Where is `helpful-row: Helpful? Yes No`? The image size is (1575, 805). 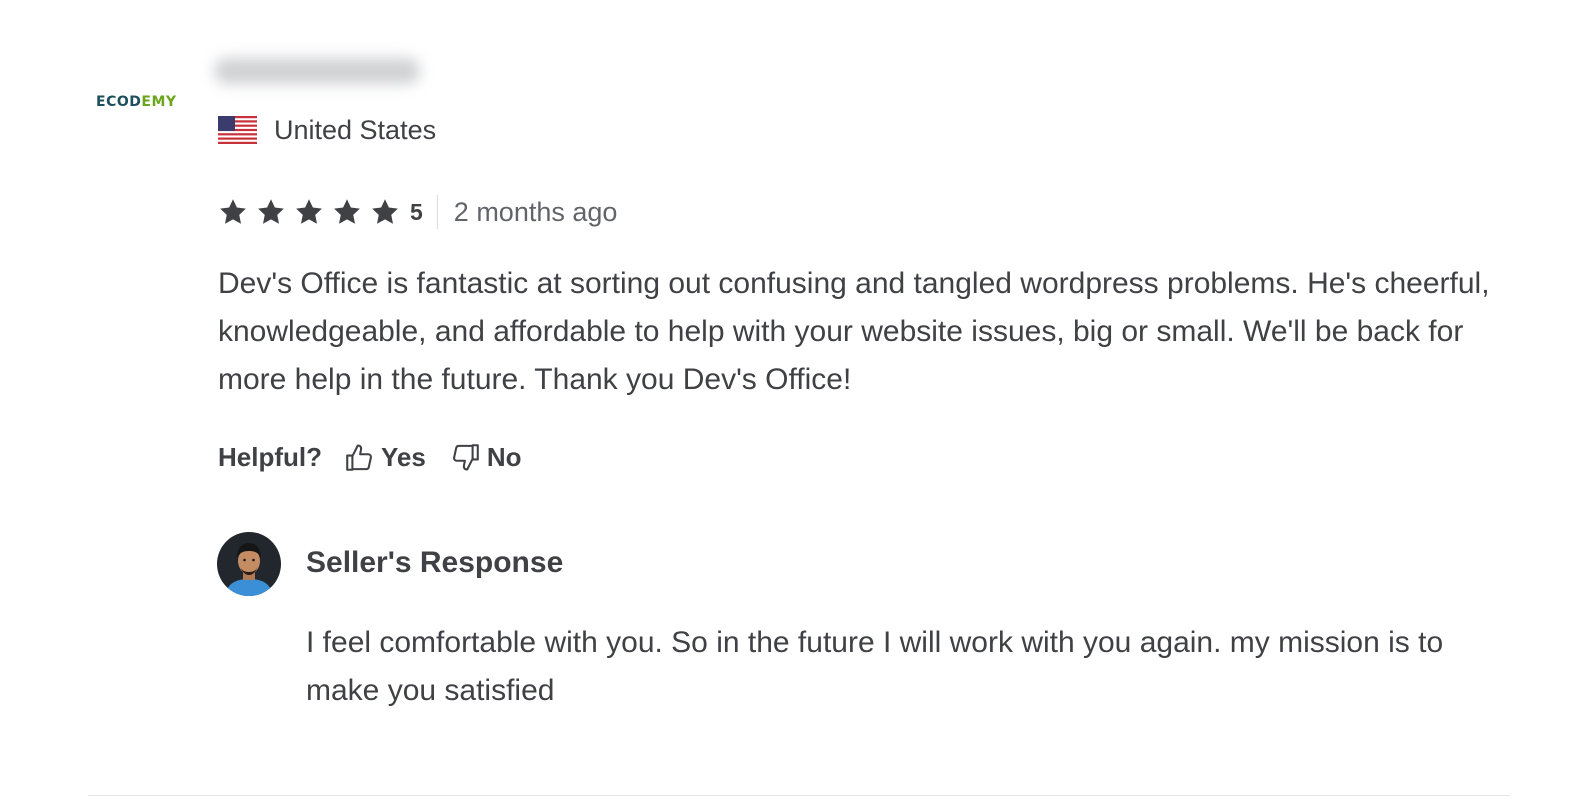
helpful-row: Helpful? Yes No is located at coordinates (382, 457).